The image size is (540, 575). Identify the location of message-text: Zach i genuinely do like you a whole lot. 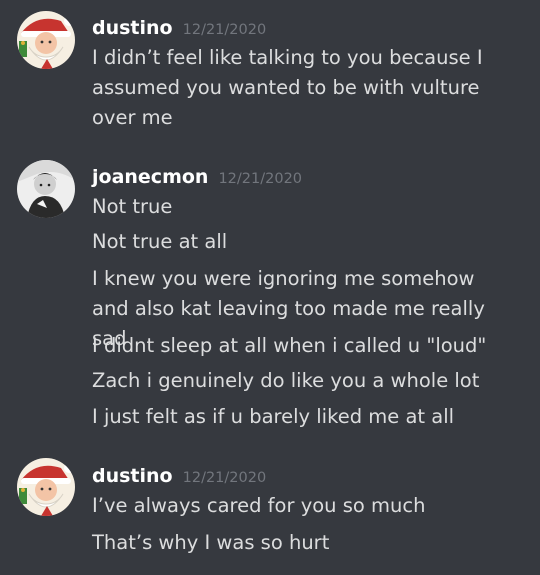
(286, 380).